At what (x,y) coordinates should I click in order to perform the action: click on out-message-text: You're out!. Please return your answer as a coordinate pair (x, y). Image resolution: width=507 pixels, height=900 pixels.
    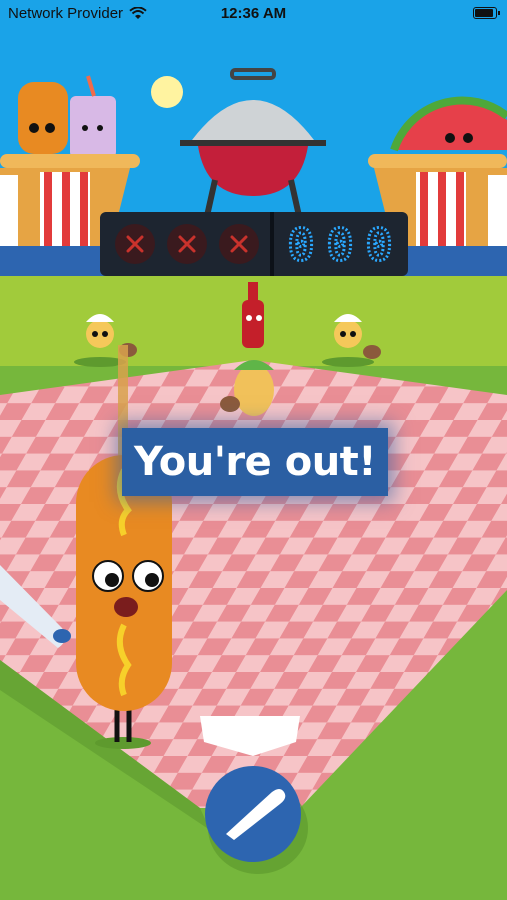
    Looking at the image, I should click on (255, 462).